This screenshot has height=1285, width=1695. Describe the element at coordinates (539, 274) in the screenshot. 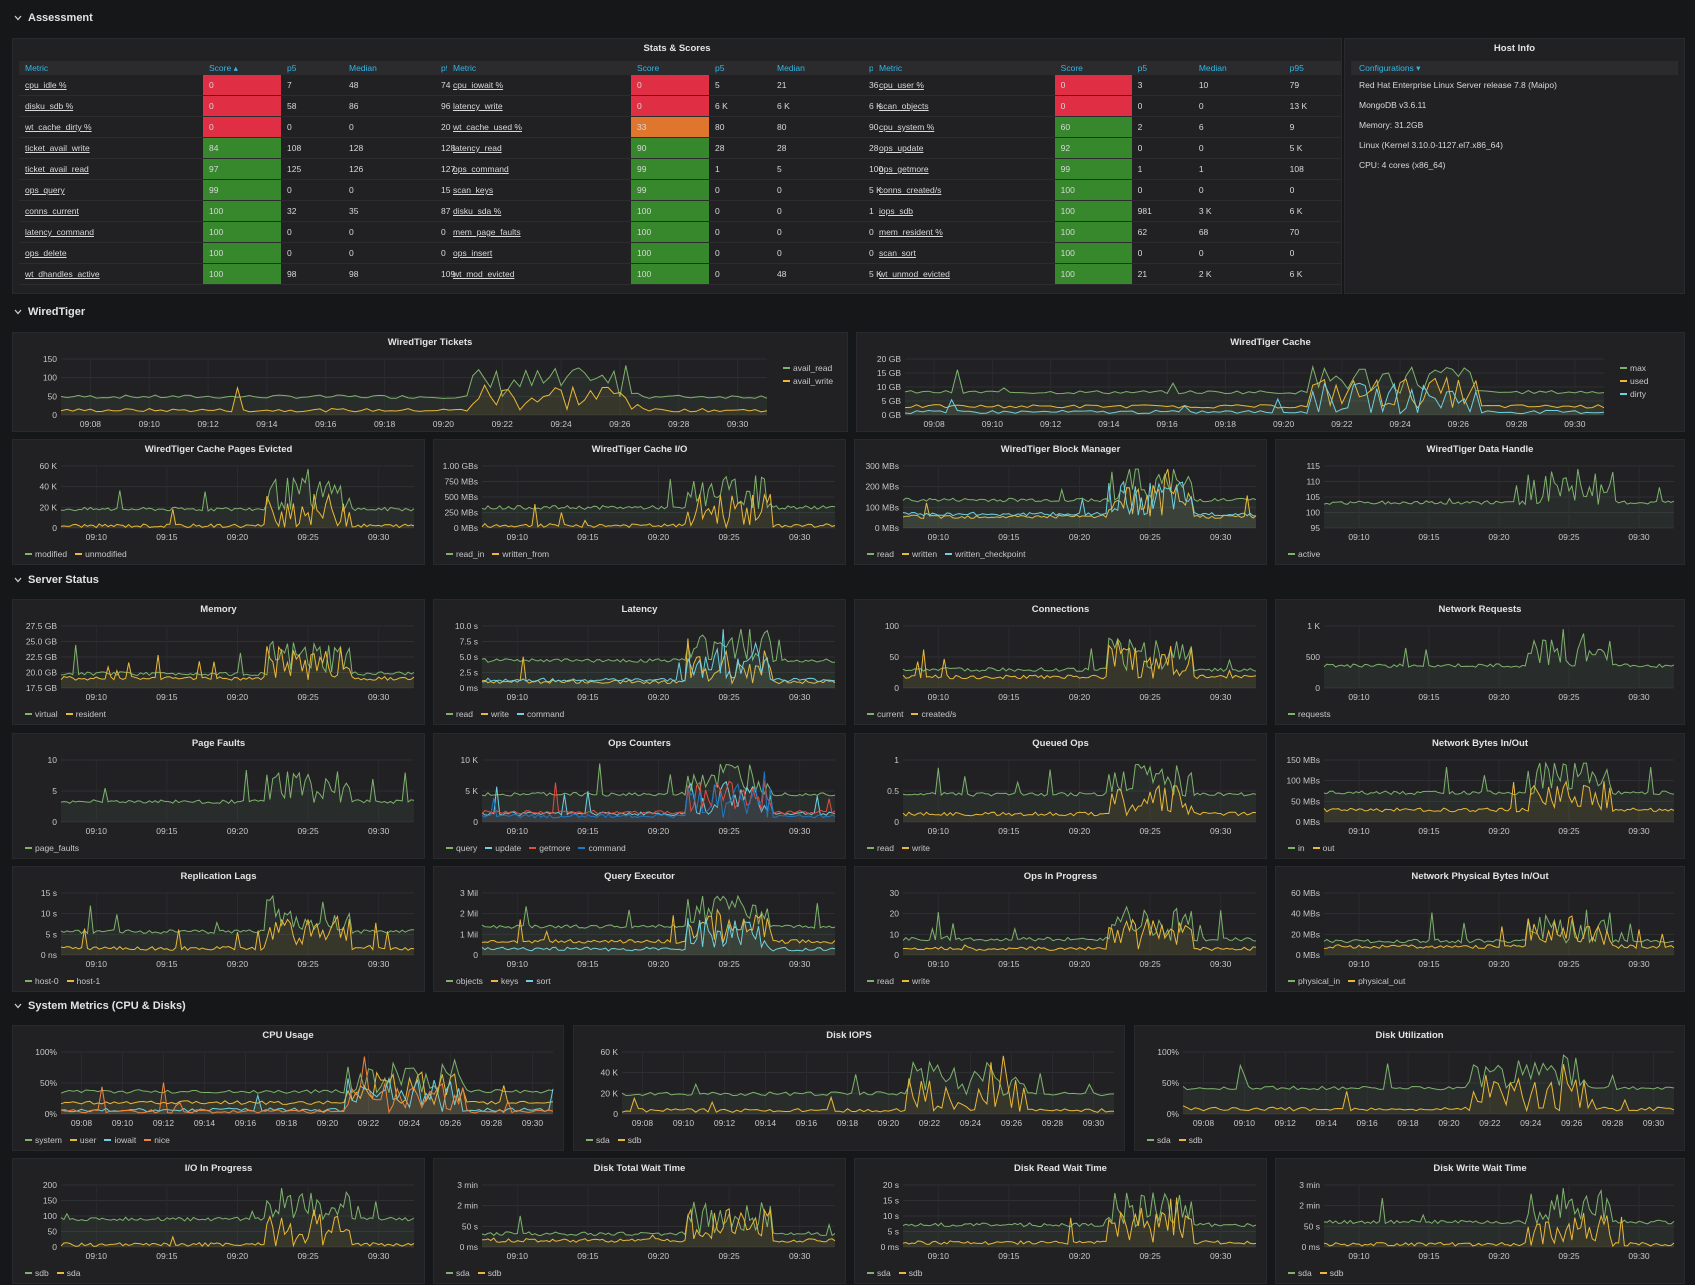

I see `metric-link: wt_mod_evicted` at that location.